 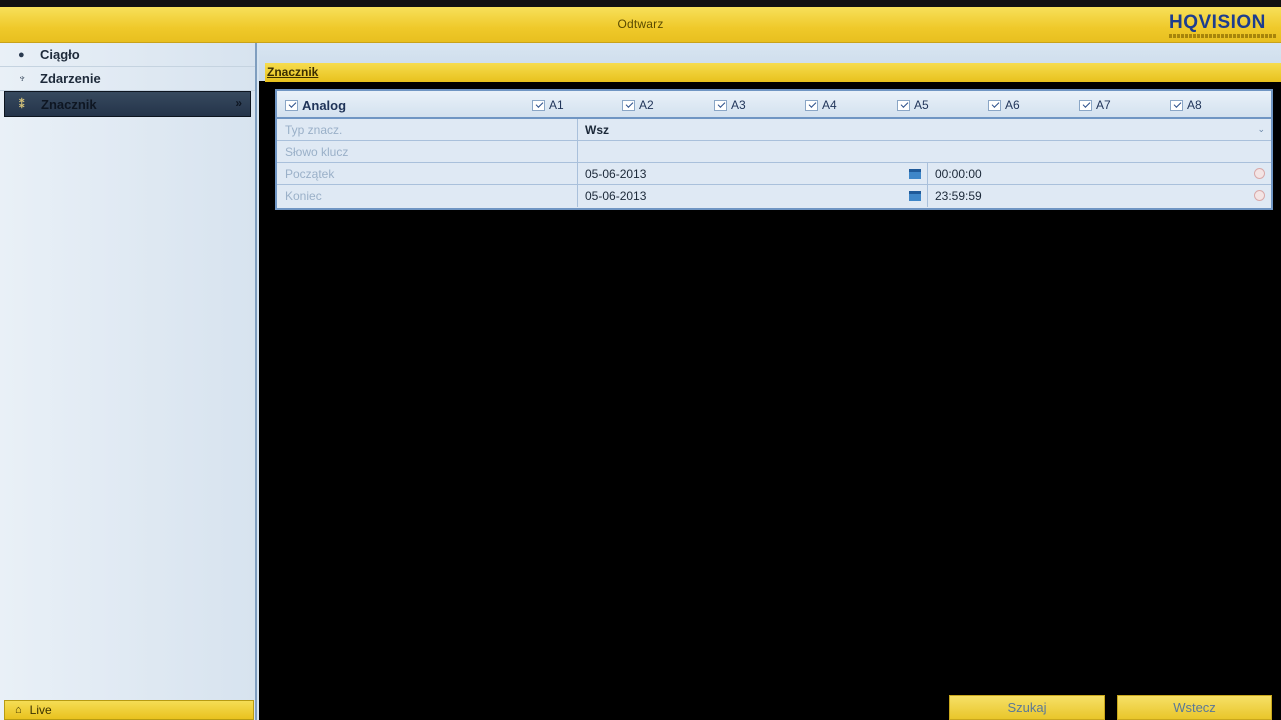 What do you see at coordinates (774, 174) in the screenshot?
I see `start-row: Początek 05-06-2013 00:00:00` at bounding box center [774, 174].